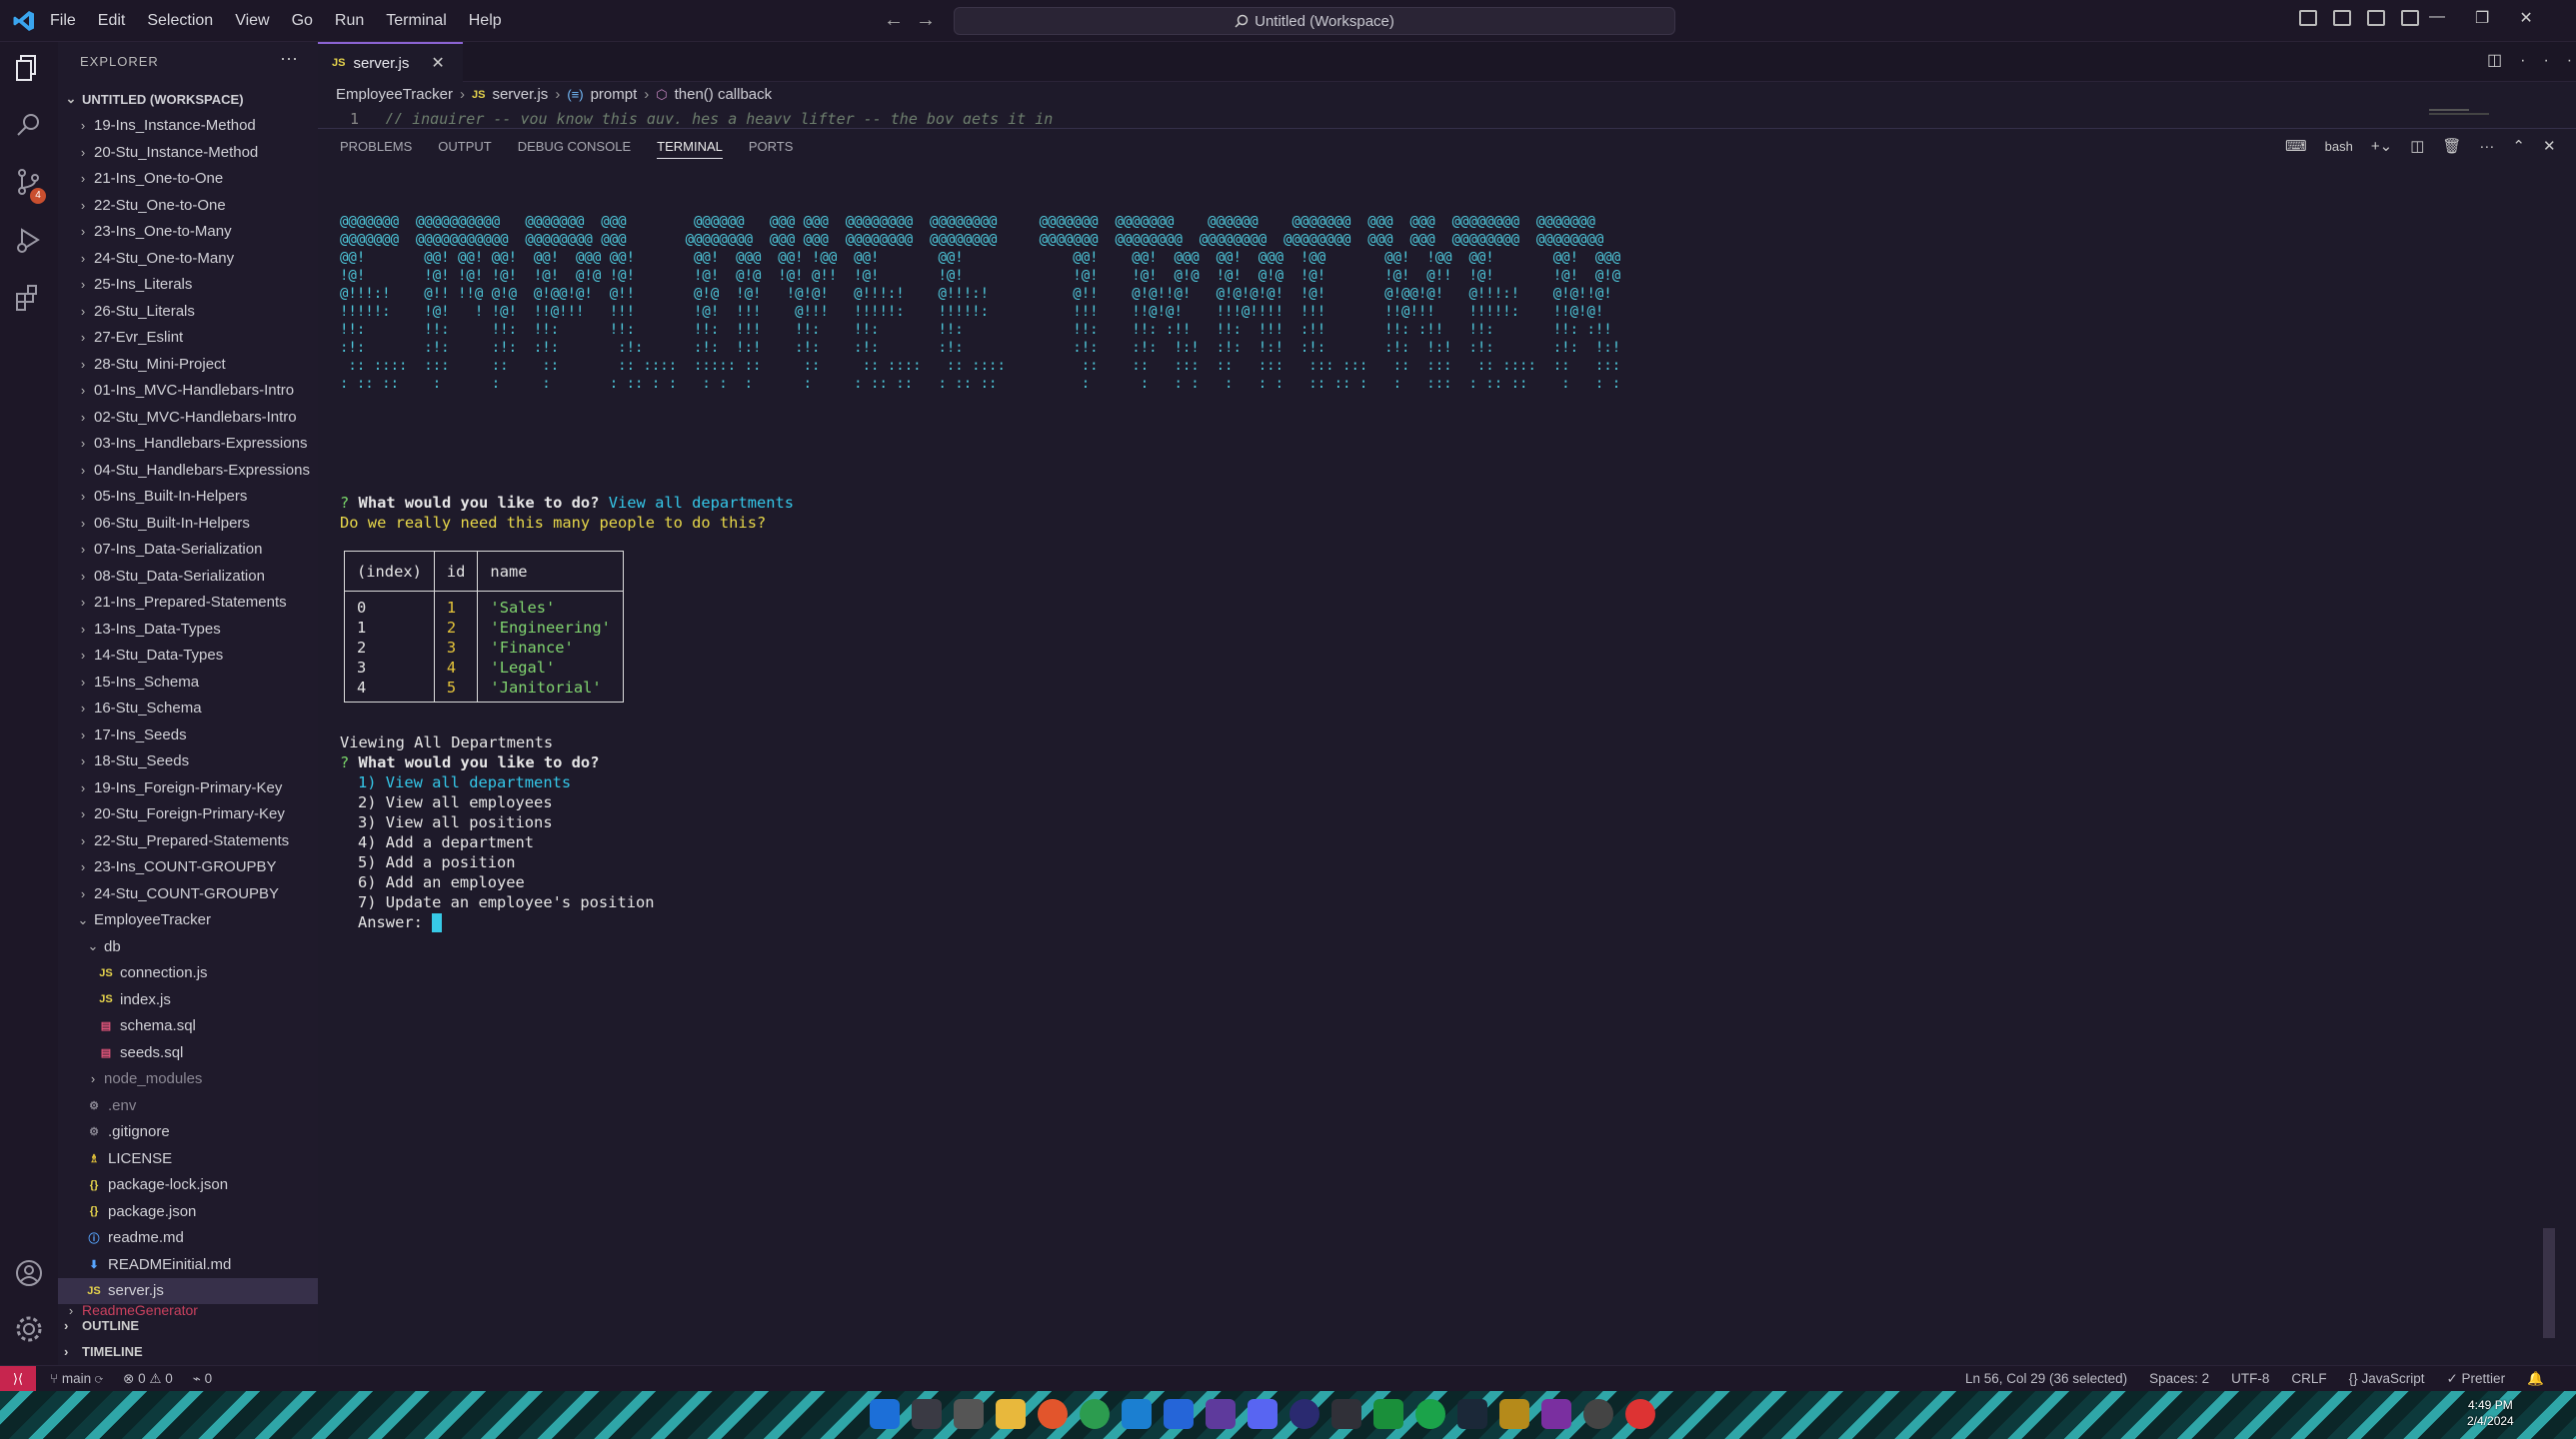  Describe the element at coordinates (188, 1026) in the screenshot. I see `file-schema-sql: ▤ schema.sql` at that location.